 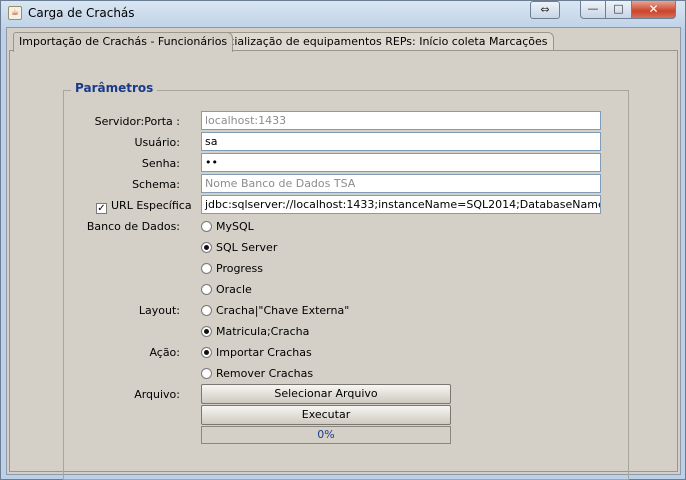 I want to click on radio-label: MySQL, so click(x=235, y=226).